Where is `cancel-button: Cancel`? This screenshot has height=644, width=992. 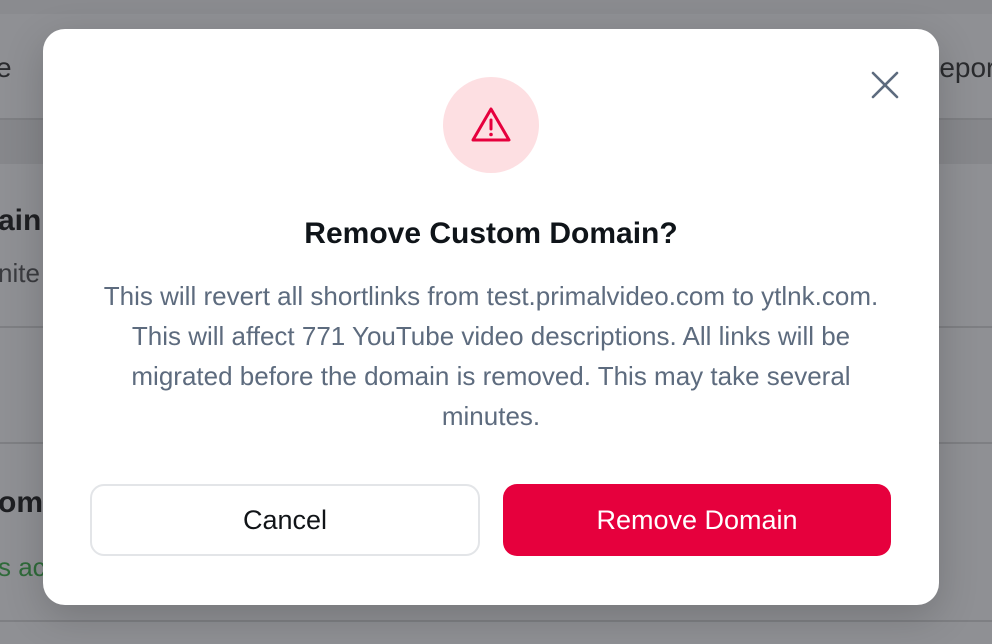
cancel-button: Cancel is located at coordinates (285, 520).